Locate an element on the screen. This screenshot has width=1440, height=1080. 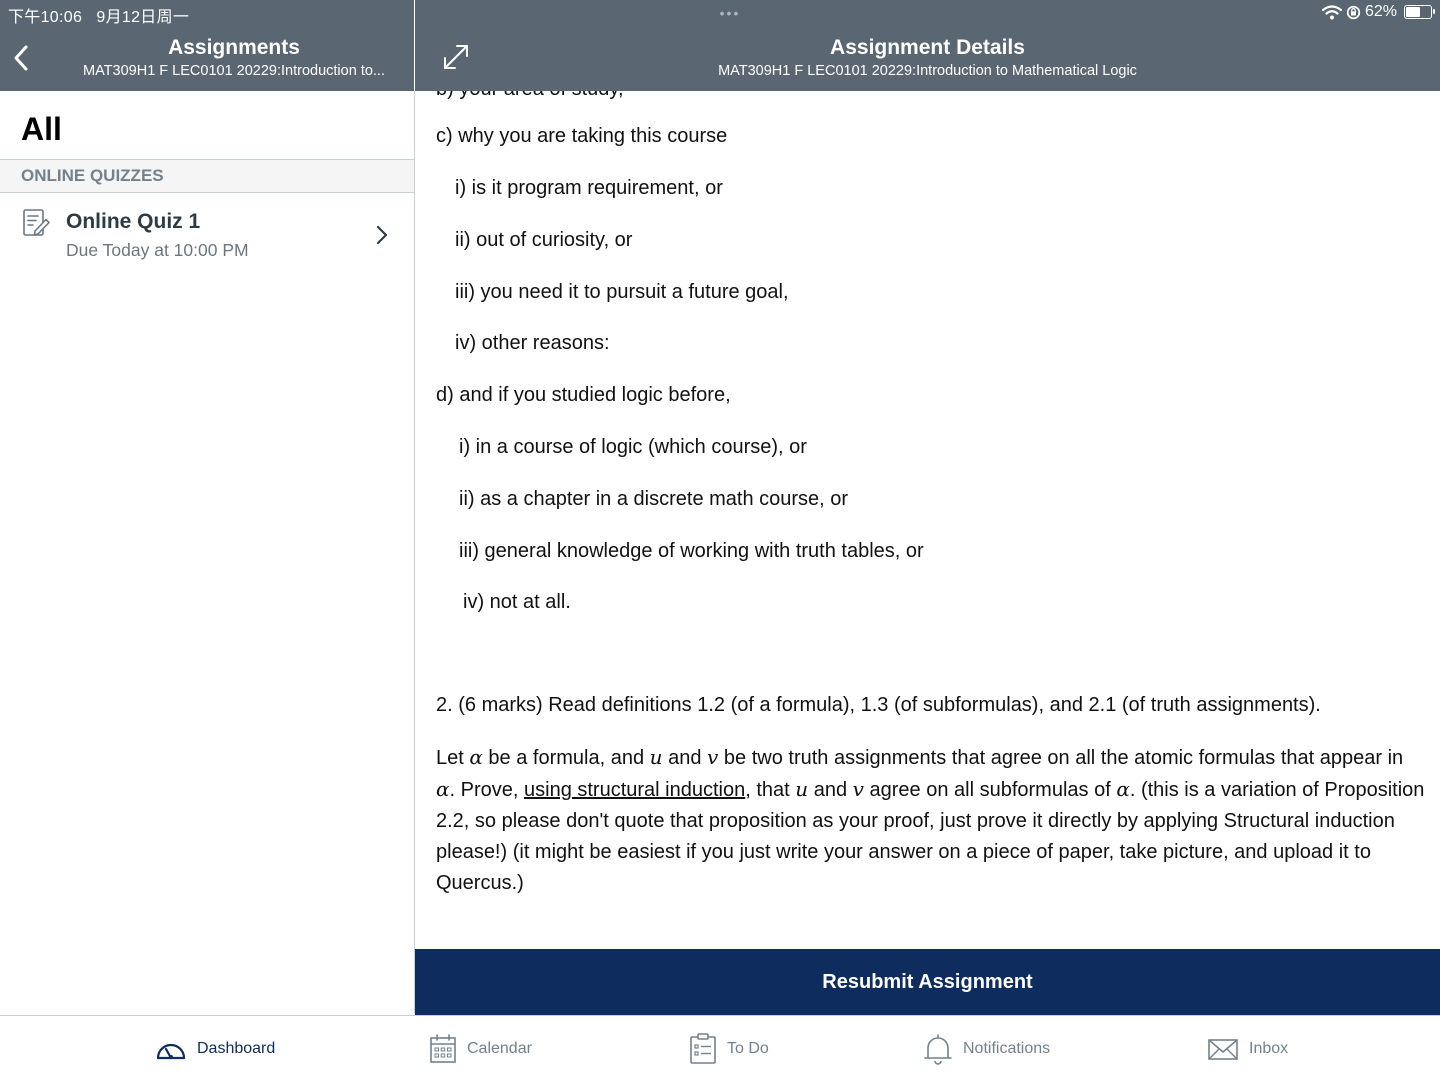
tab-label: Inbox is located at coordinates (1269, 1048).